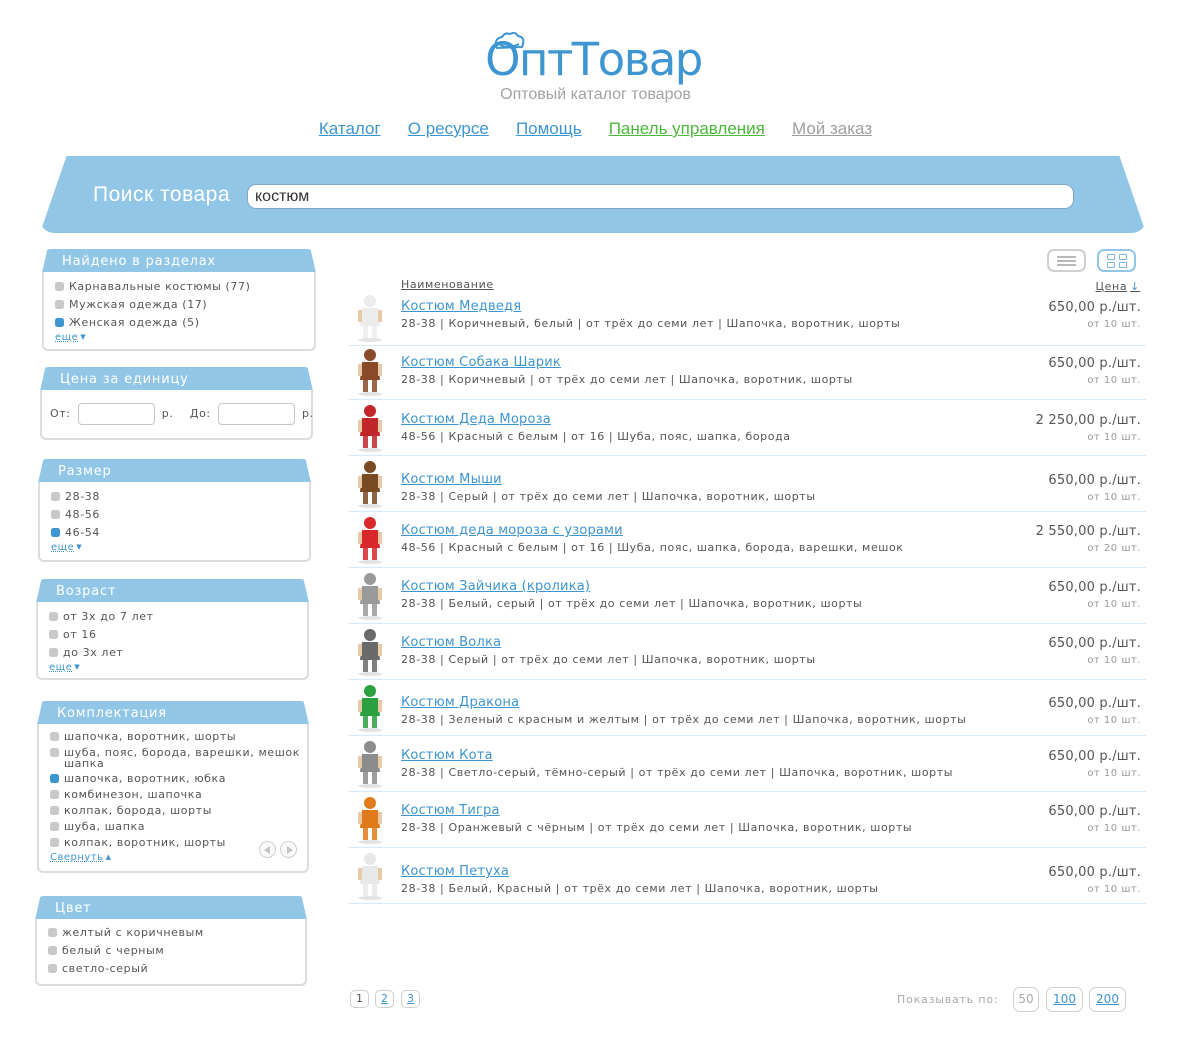  What do you see at coordinates (476, 419) in the screenshot?
I see `product-name-link: Костюм Деда Мороза` at bounding box center [476, 419].